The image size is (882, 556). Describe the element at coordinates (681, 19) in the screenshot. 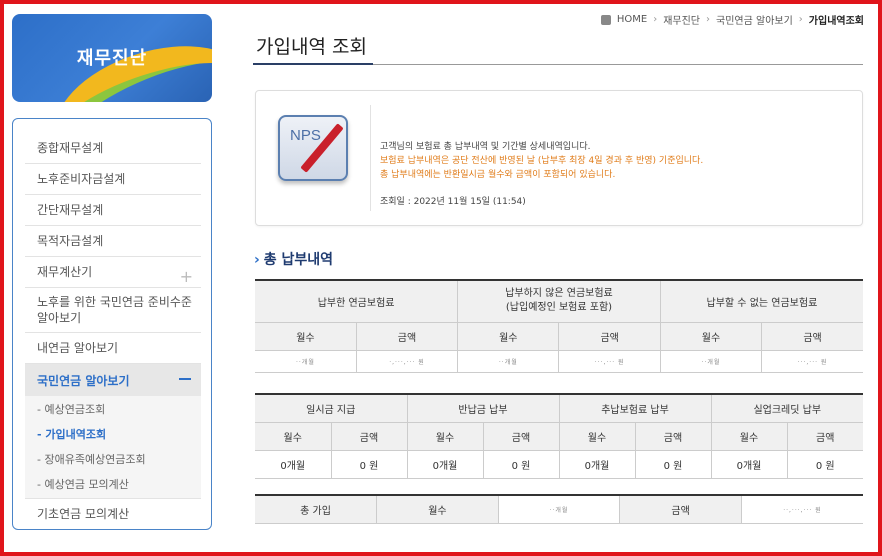

I see `breadcrumb-level1: 재무진단` at that location.